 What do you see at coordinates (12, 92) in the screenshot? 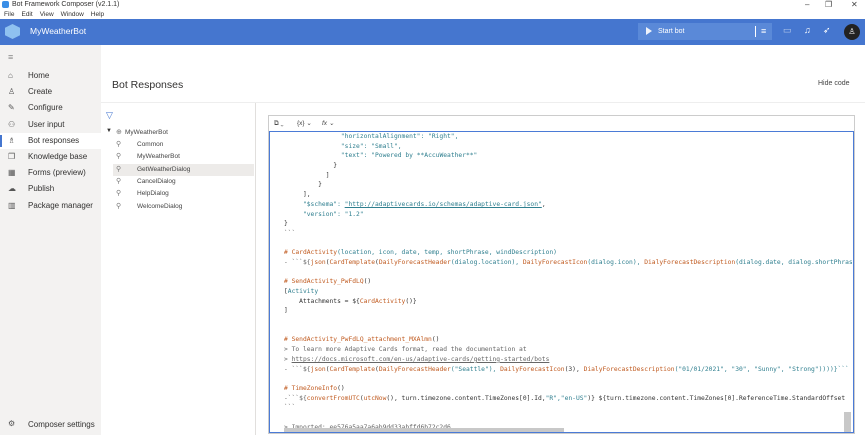
I see `nav-icon: ♙` at bounding box center [12, 92].